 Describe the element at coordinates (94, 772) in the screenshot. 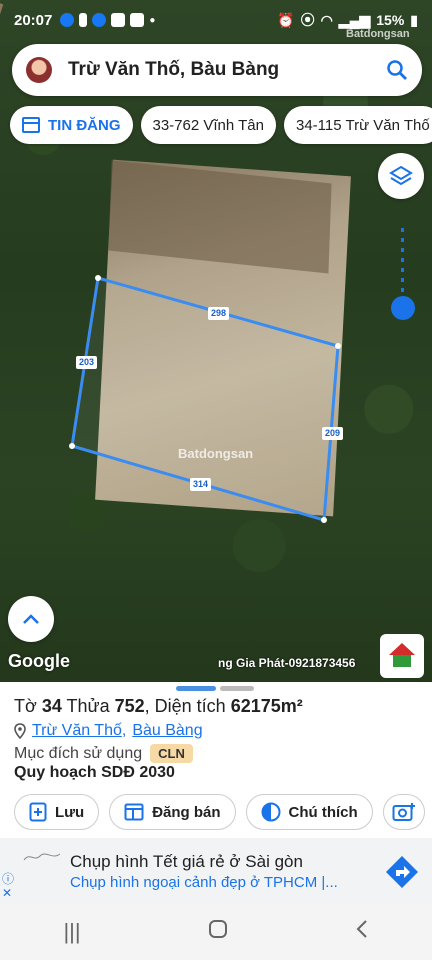

I see `plan-title: Quy hoạch SDĐ 2030` at that location.